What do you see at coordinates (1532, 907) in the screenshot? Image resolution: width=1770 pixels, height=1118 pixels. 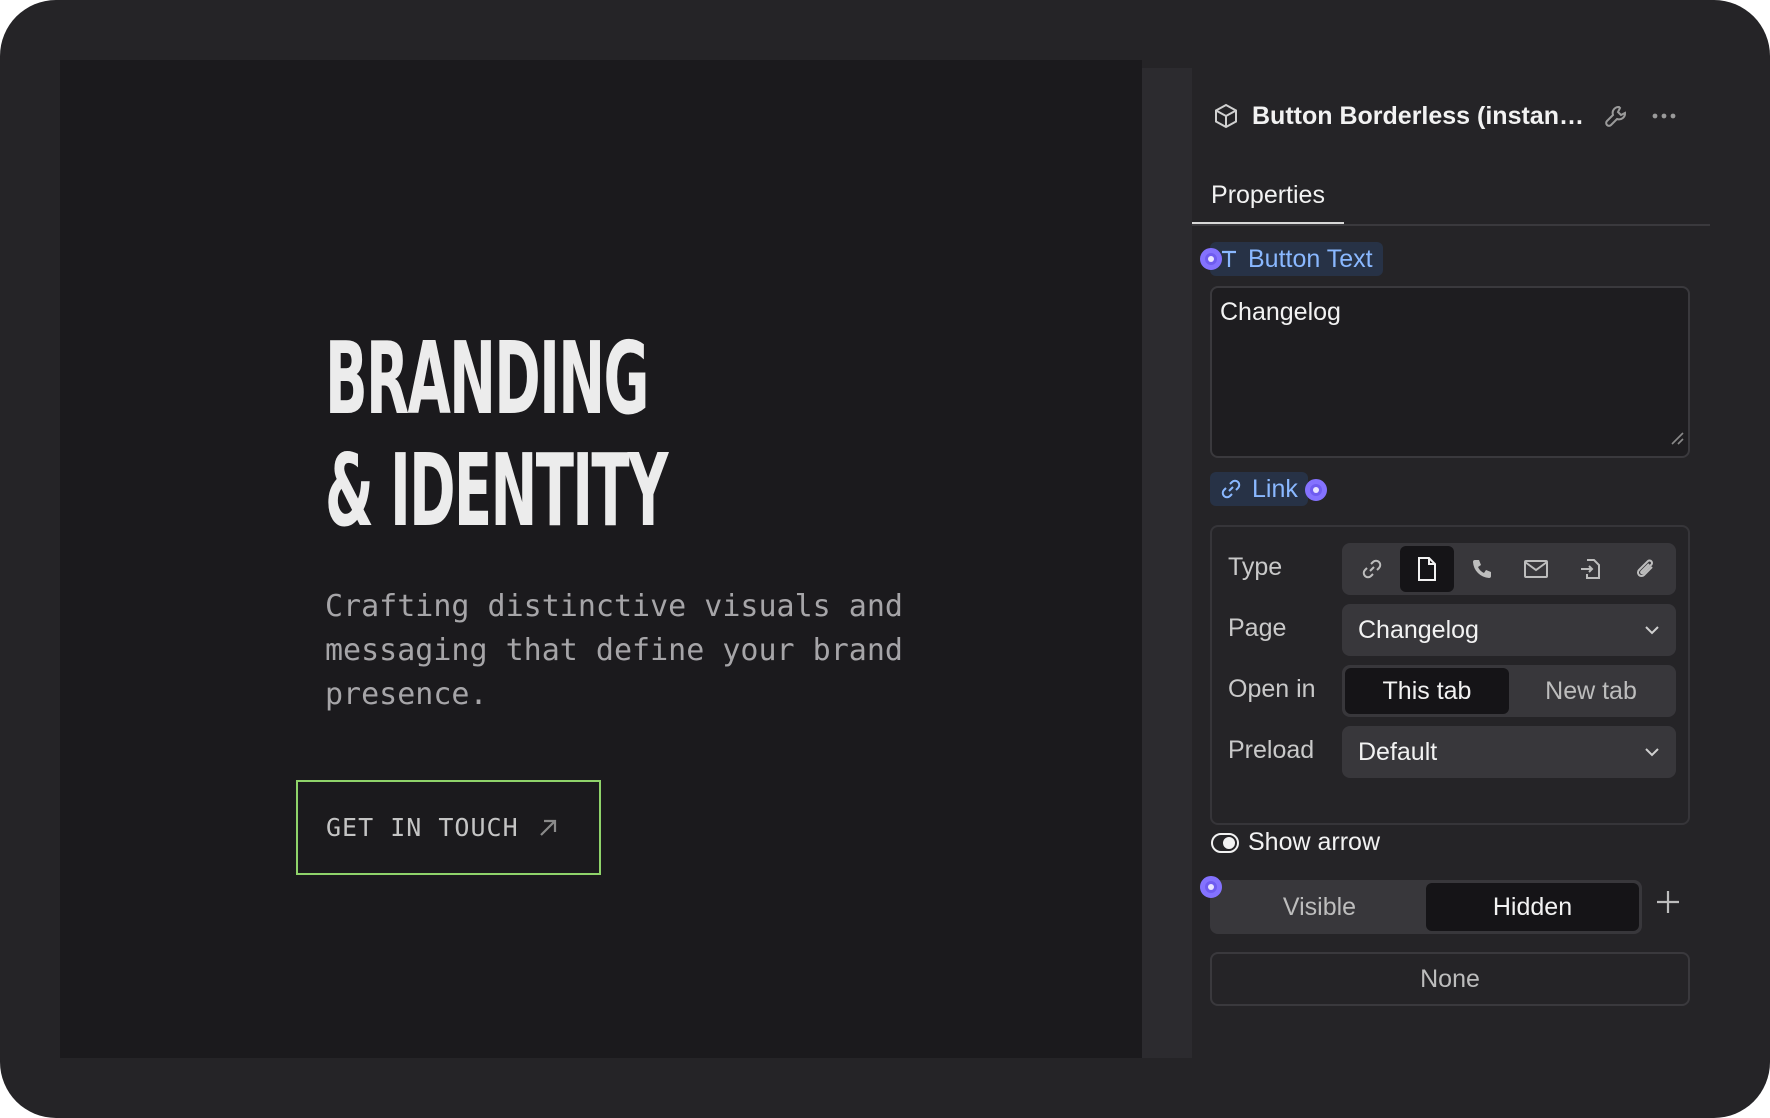 I see `show-arrow-hidden: Hidden` at bounding box center [1532, 907].